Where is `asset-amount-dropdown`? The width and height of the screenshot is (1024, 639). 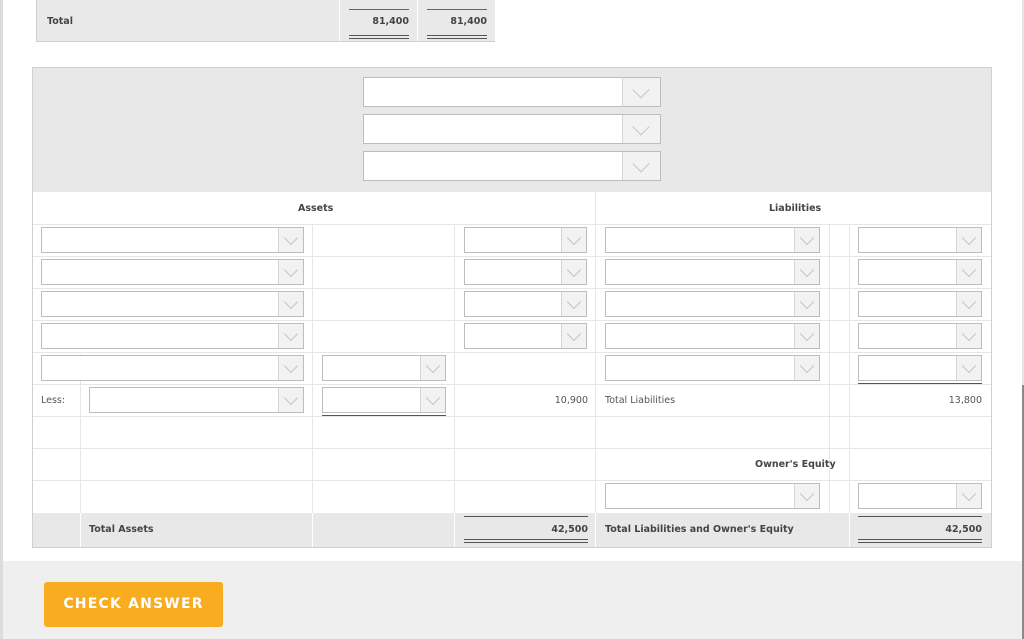
asset-amount-dropdown is located at coordinates (384, 368).